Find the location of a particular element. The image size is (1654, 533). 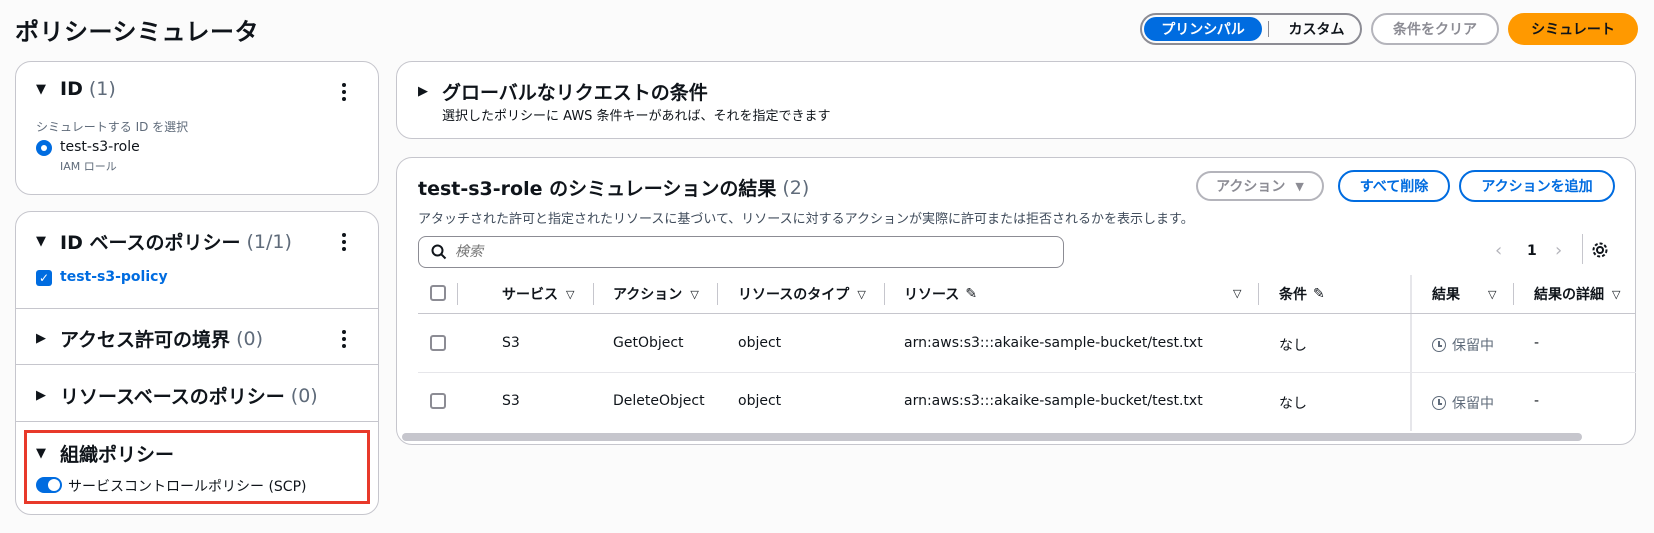

actions-dropdown: アクション ▼ is located at coordinates (1260, 186).